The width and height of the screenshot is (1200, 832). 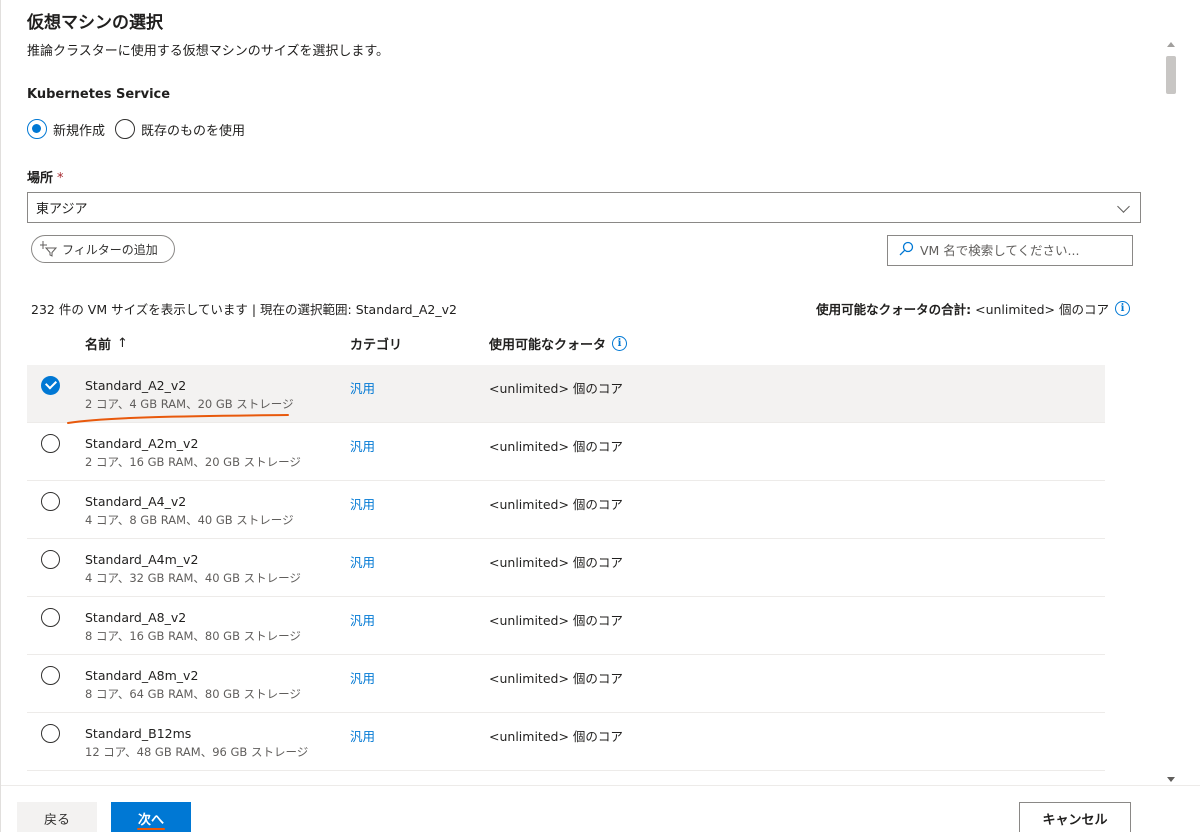 I want to click on location-label: 場所 *, so click(x=45, y=176).